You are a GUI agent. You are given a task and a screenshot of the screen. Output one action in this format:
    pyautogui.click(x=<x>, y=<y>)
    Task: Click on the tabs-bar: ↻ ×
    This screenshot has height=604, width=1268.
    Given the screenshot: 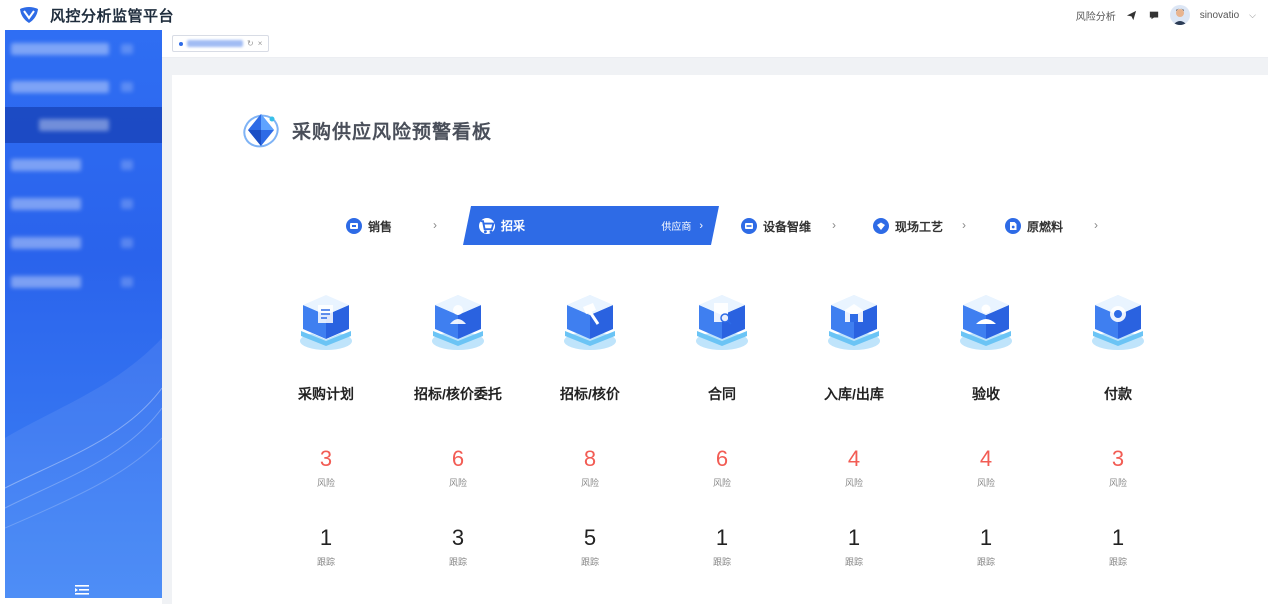 What is the action you would take?
    pyautogui.click(x=715, y=44)
    